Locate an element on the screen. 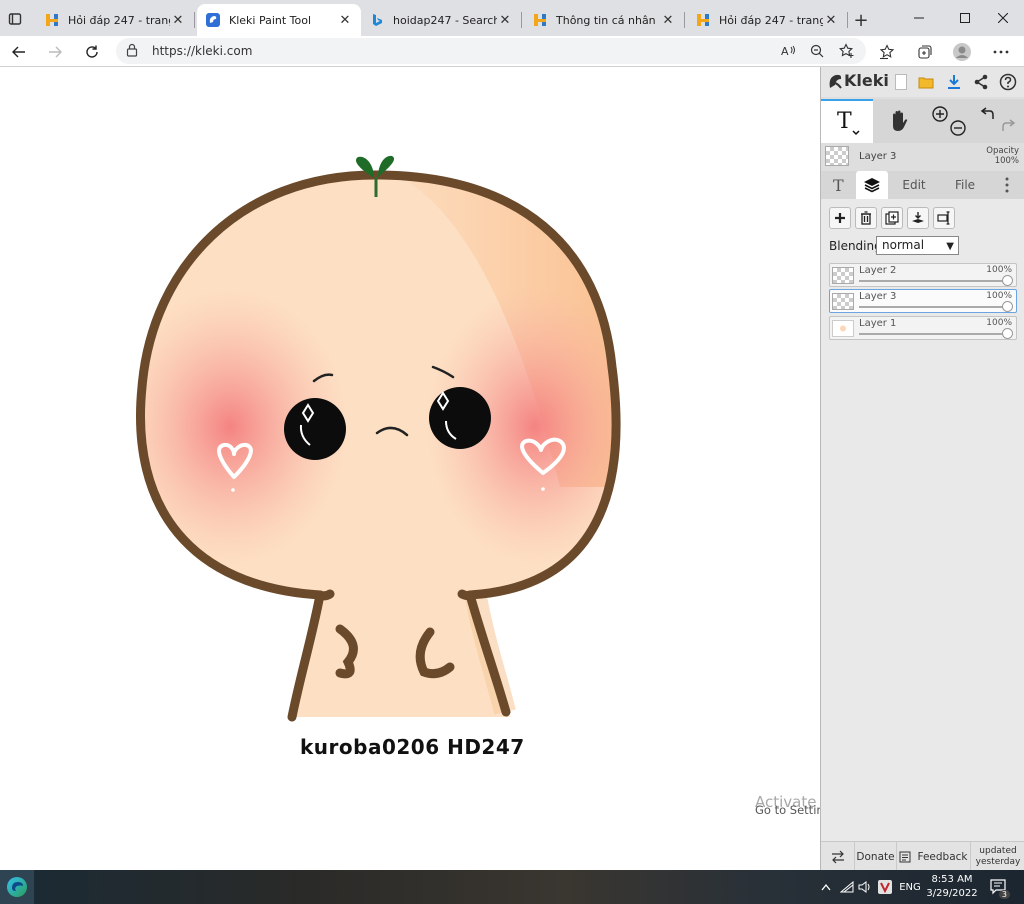 Image resolution: width=1024 pixels, height=904 pixels. plus-icon is located at coordinates (840, 218).